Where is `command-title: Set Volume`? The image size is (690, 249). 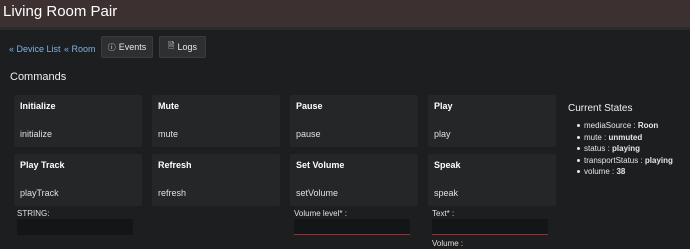
command-title: Set Volume is located at coordinates (320, 165).